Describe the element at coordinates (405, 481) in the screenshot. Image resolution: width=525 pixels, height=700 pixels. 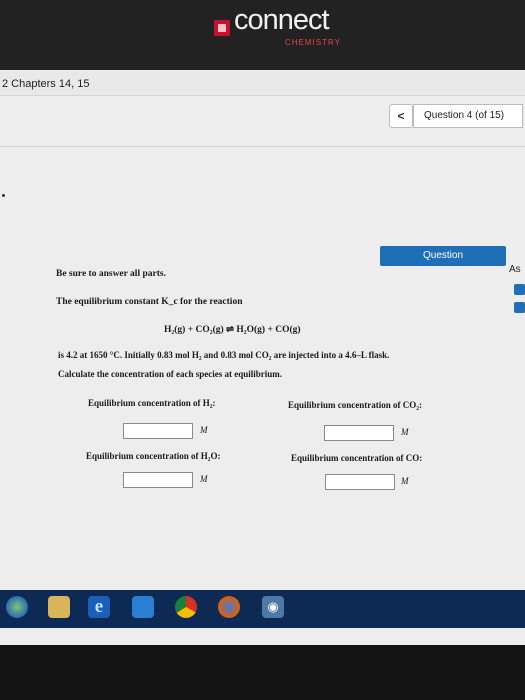
I see `co-unit: M` at that location.